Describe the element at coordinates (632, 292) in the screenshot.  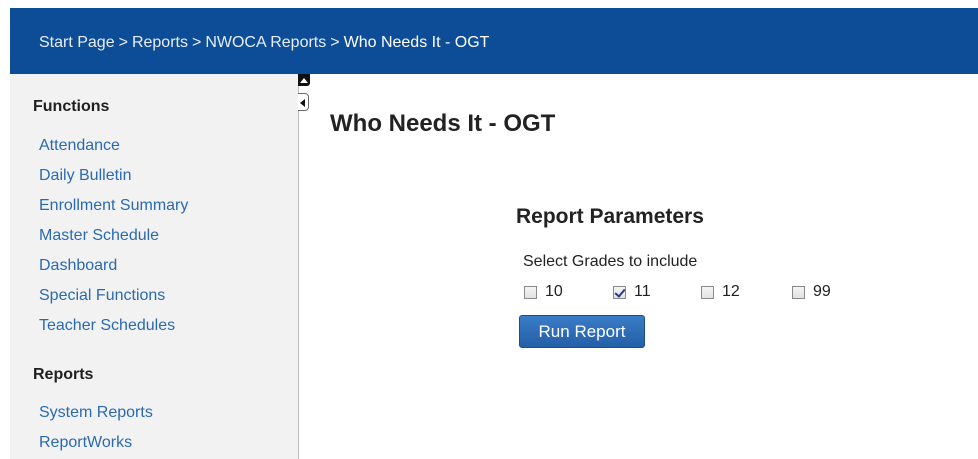
I see `grade-11-option: 11` at that location.